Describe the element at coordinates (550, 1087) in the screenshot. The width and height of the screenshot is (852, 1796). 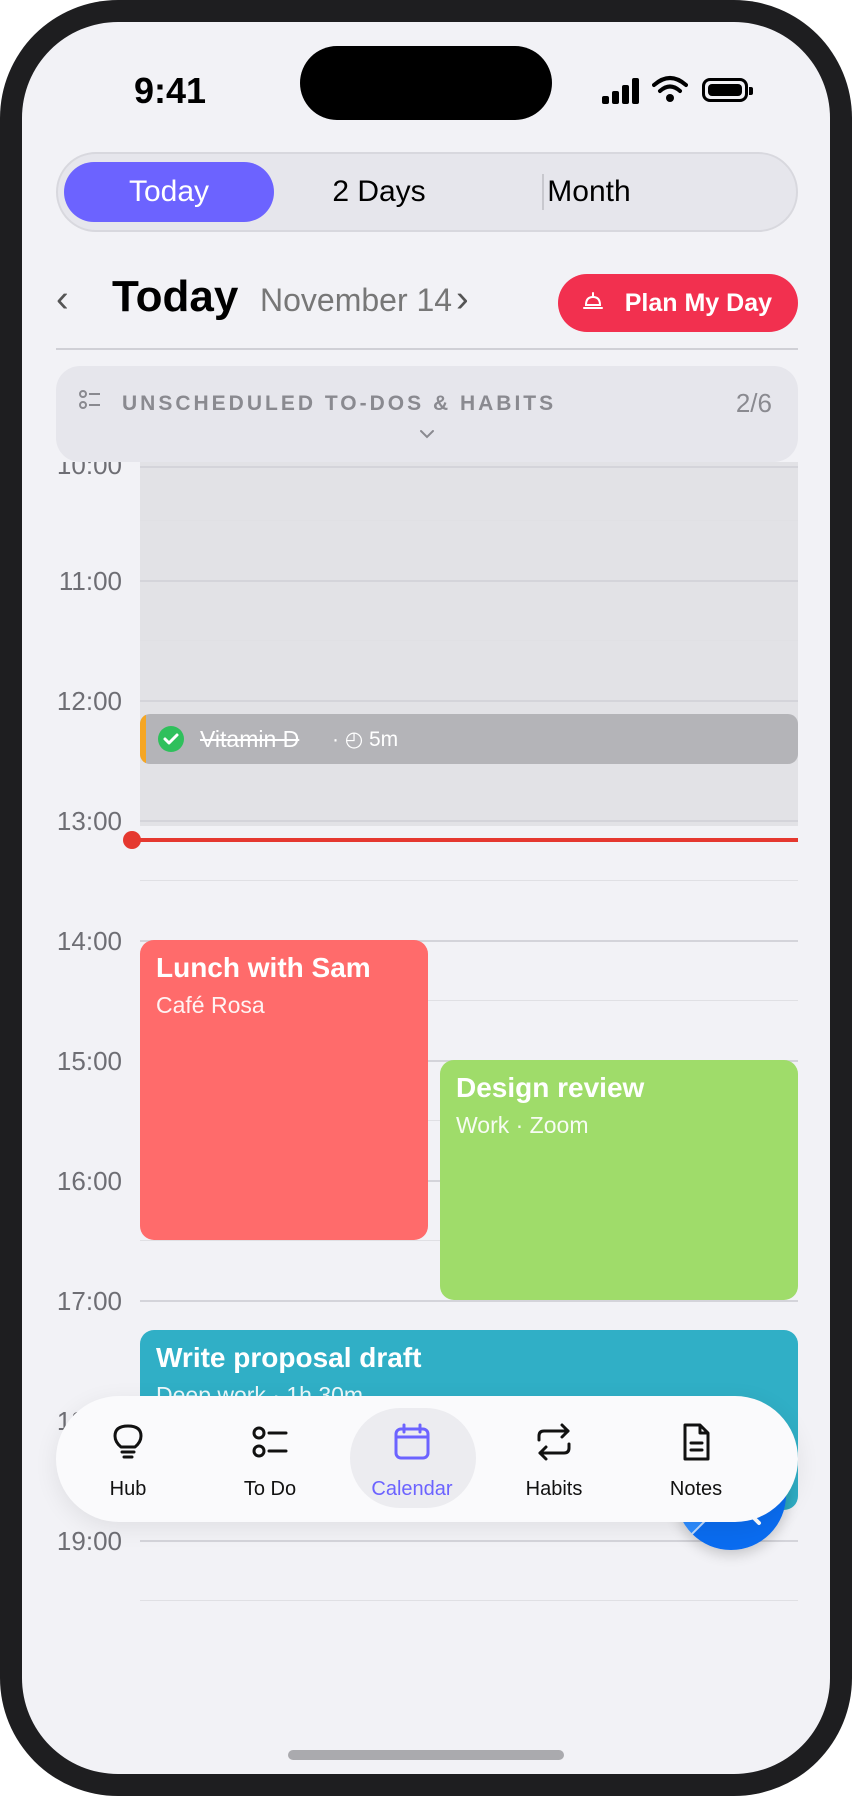
I see `event-title: Design review` at that location.